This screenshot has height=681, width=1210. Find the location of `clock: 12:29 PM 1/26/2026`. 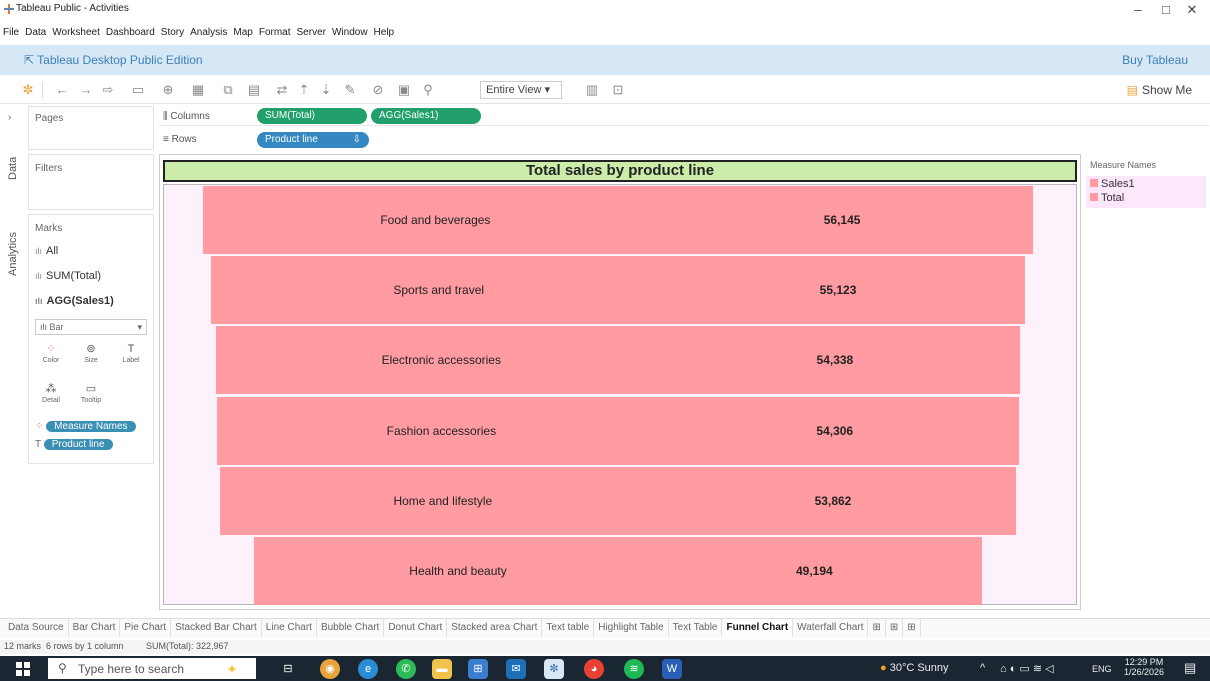

clock: 12:29 PM 1/26/2026 is located at coordinates (1144, 667).